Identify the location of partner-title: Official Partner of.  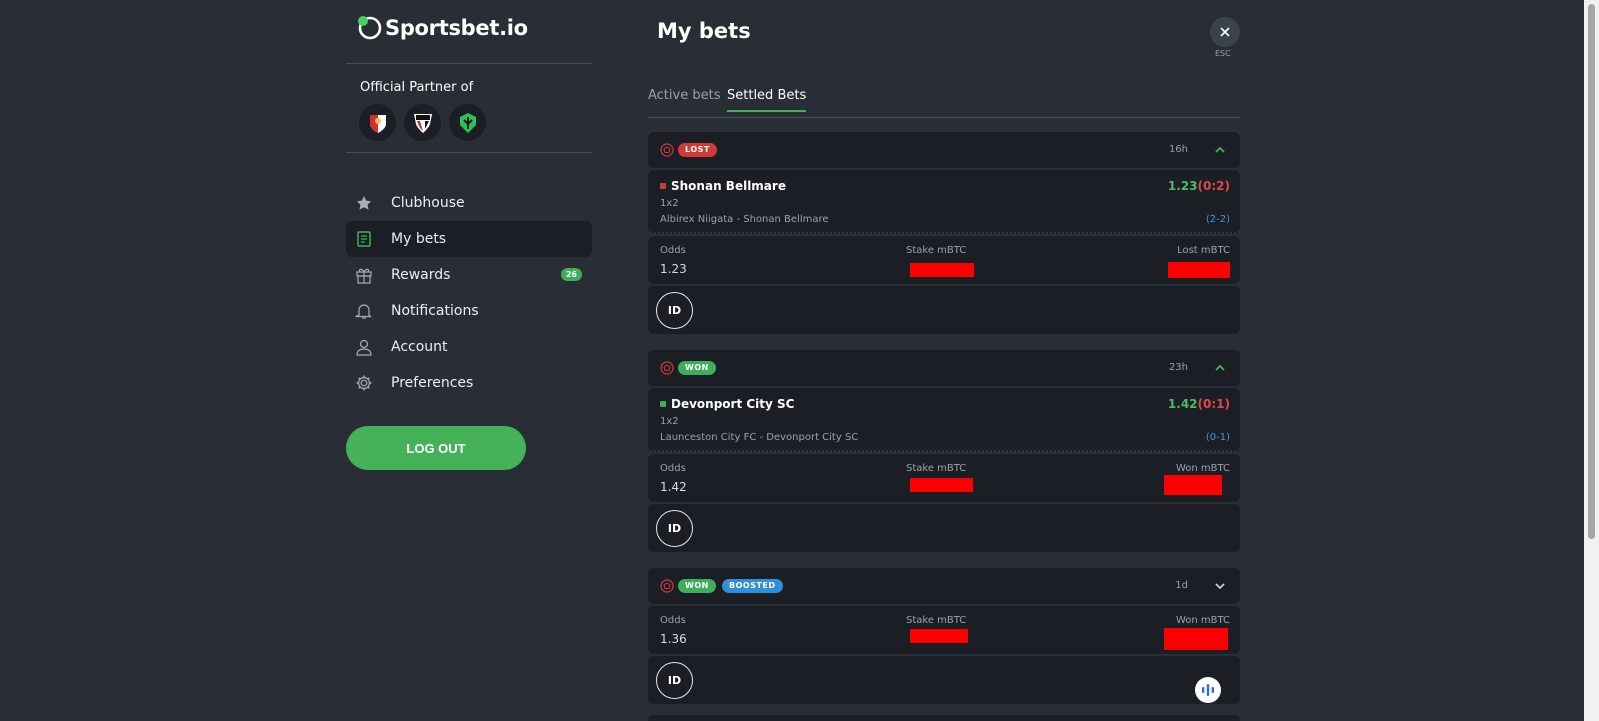
(417, 87).